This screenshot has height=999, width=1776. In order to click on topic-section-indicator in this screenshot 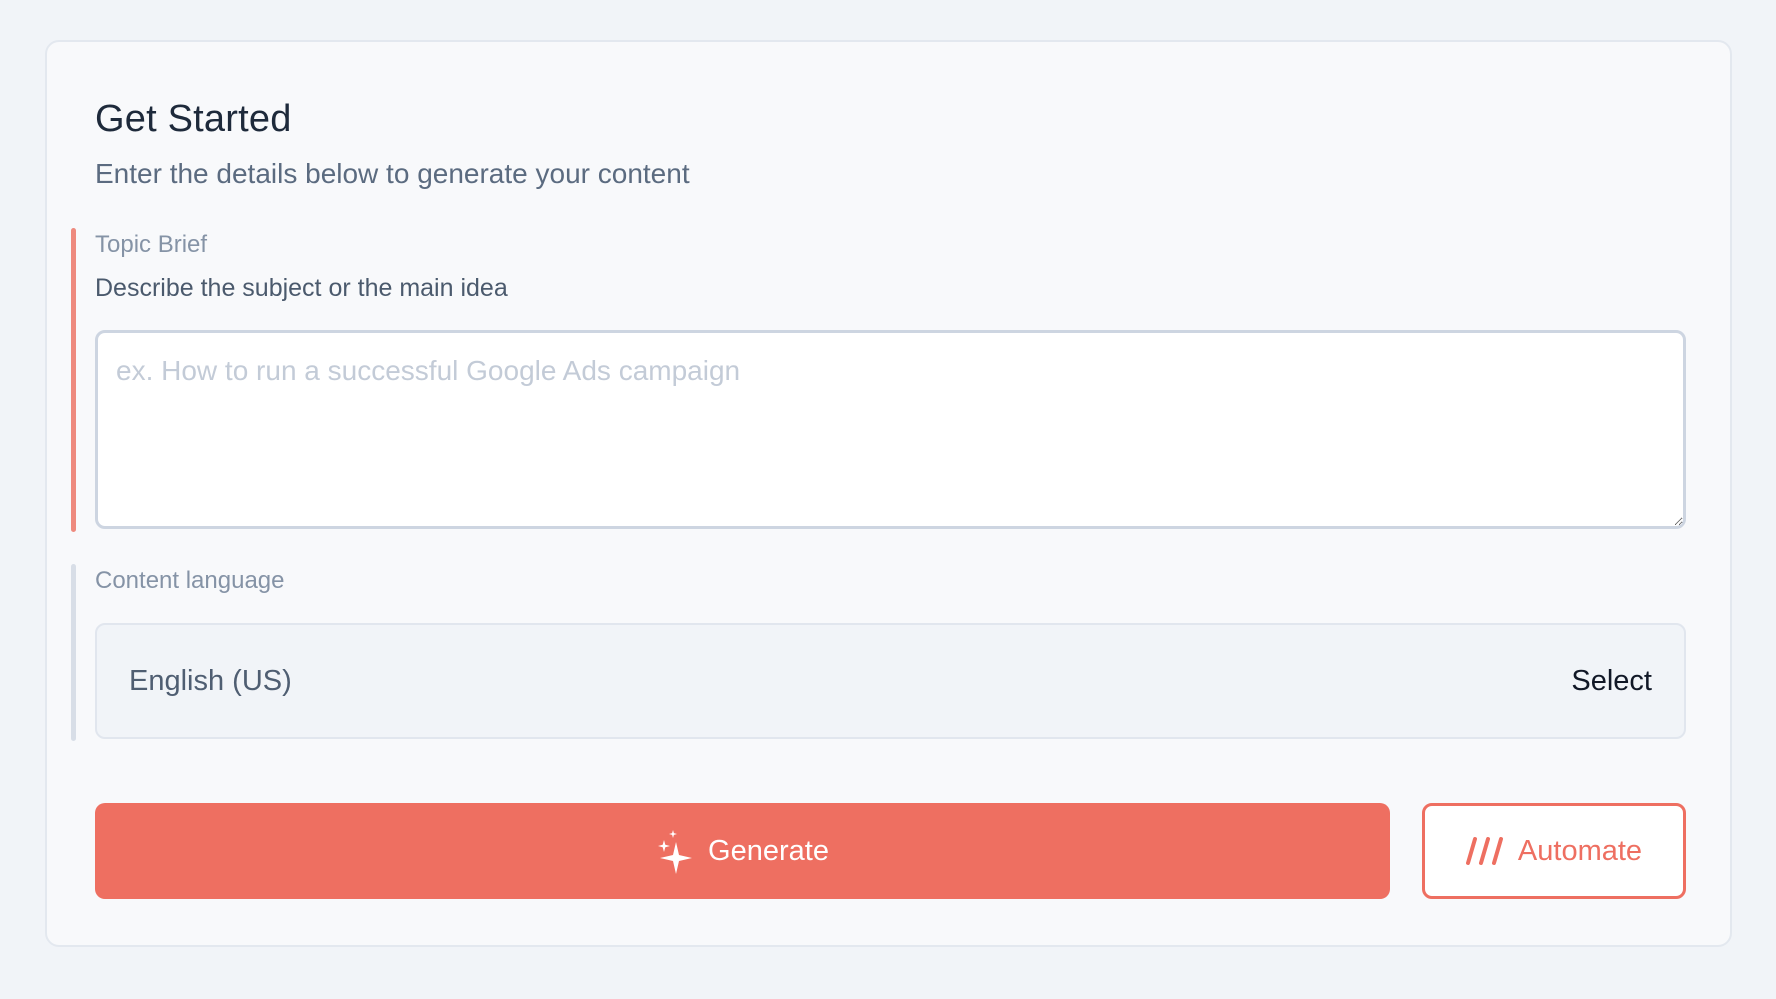, I will do `click(73, 380)`.